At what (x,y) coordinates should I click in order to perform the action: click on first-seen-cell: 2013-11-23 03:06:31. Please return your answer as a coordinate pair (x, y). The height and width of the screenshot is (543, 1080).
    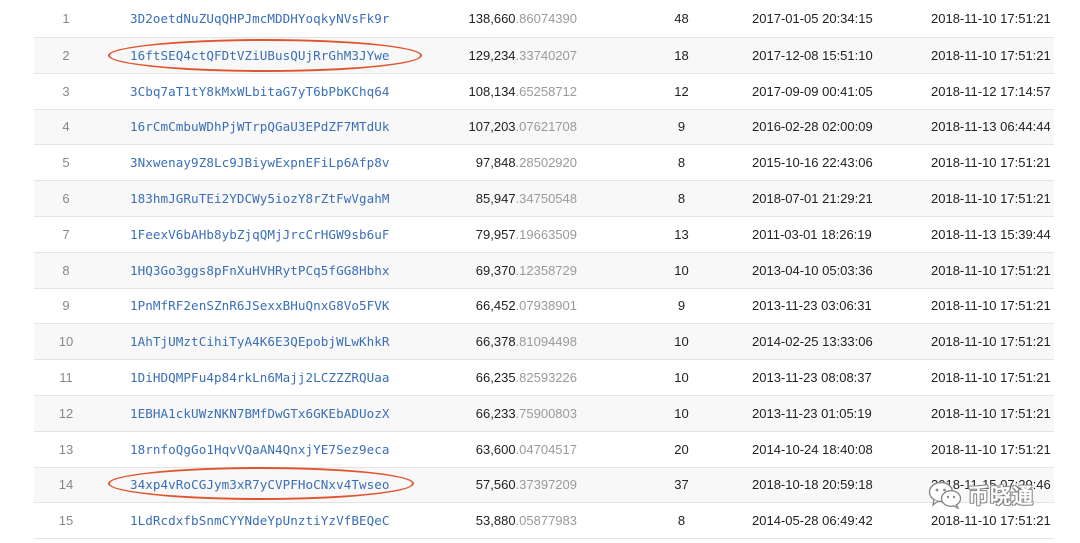
    Looking at the image, I should click on (812, 306).